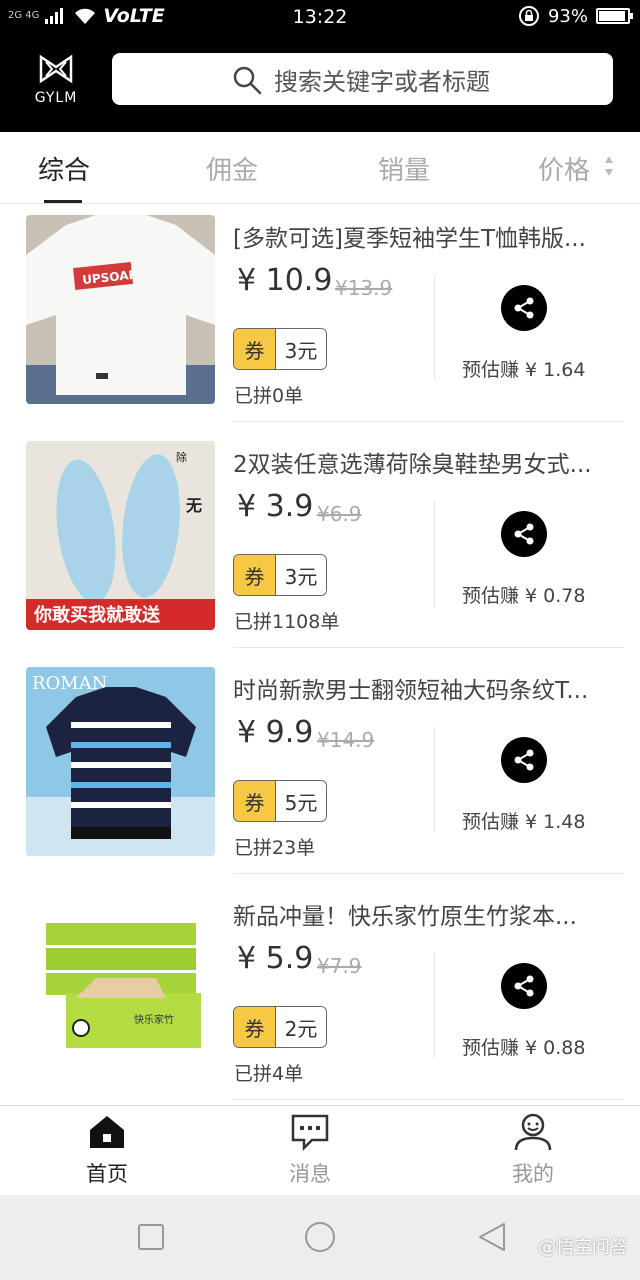  I want to click on sold-count: 已拼4单, so click(269, 1074).